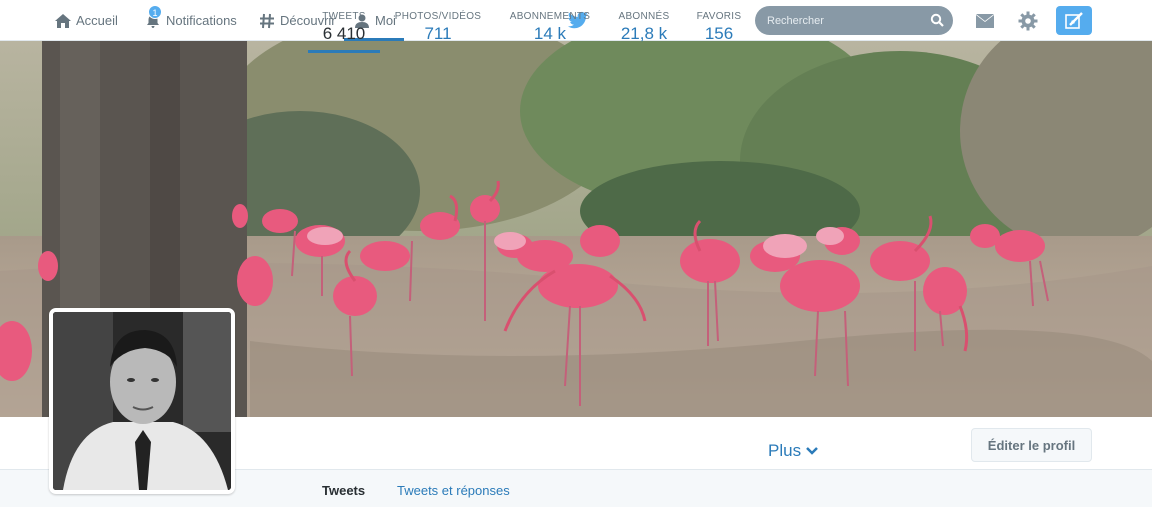 This screenshot has height=507, width=1152. What do you see at coordinates (785, 450) in the screenshot?
I see `more-stats-label: Plus` at bounding box center [785, 450].